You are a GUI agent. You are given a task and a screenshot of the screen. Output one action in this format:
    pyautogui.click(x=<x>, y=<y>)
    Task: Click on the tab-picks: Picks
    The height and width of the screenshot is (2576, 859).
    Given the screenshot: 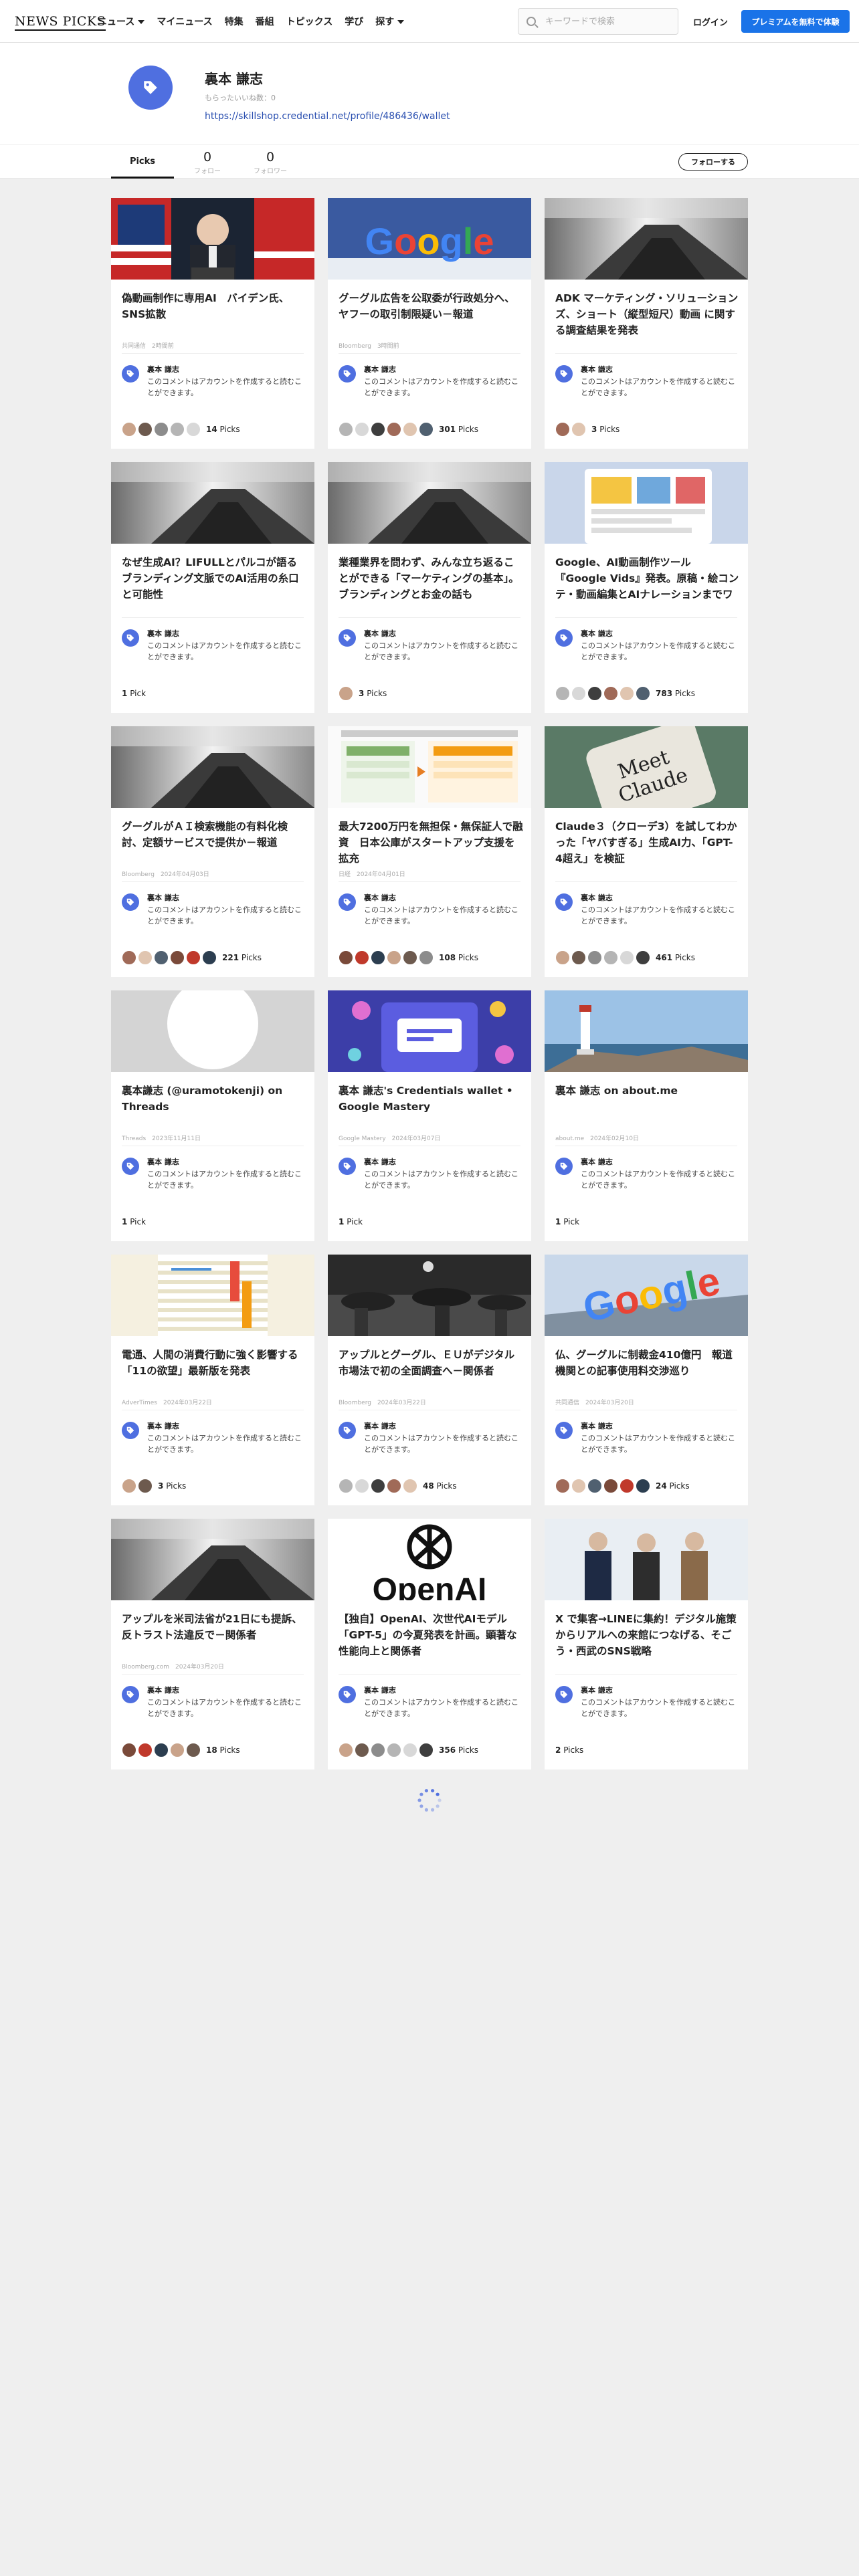 What is the action you would take?
    pyautogui.click(x=142, y=162)
    